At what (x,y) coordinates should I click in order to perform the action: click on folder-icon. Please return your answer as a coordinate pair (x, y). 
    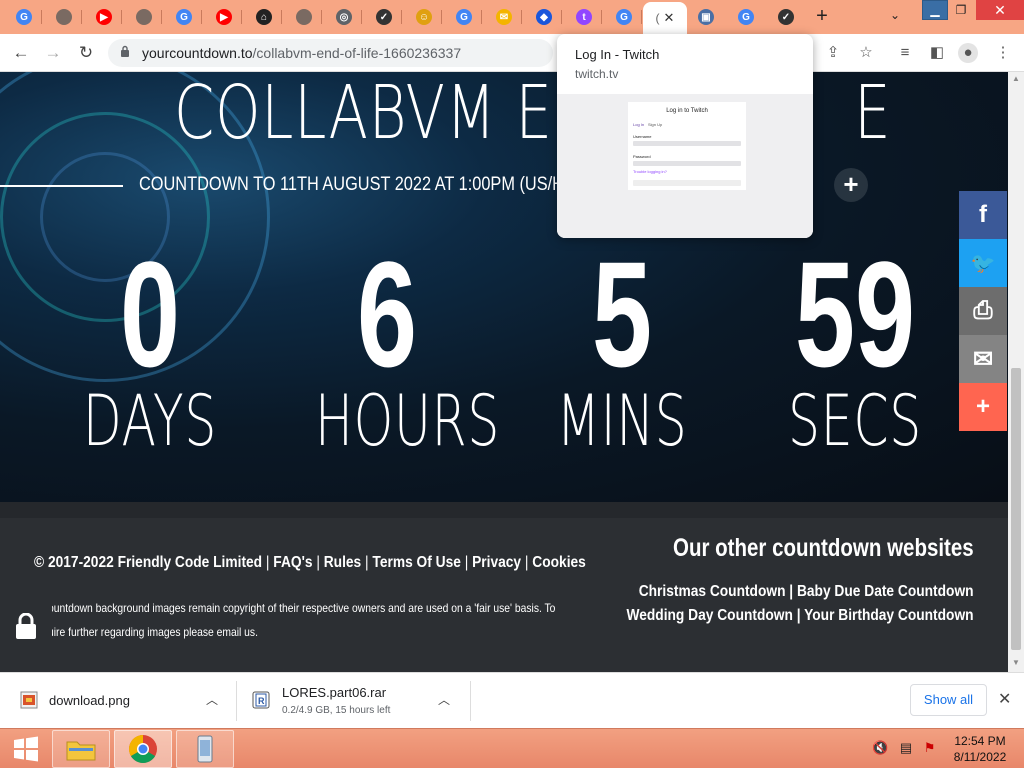
    Looking at the image, I should click on (81, 751).